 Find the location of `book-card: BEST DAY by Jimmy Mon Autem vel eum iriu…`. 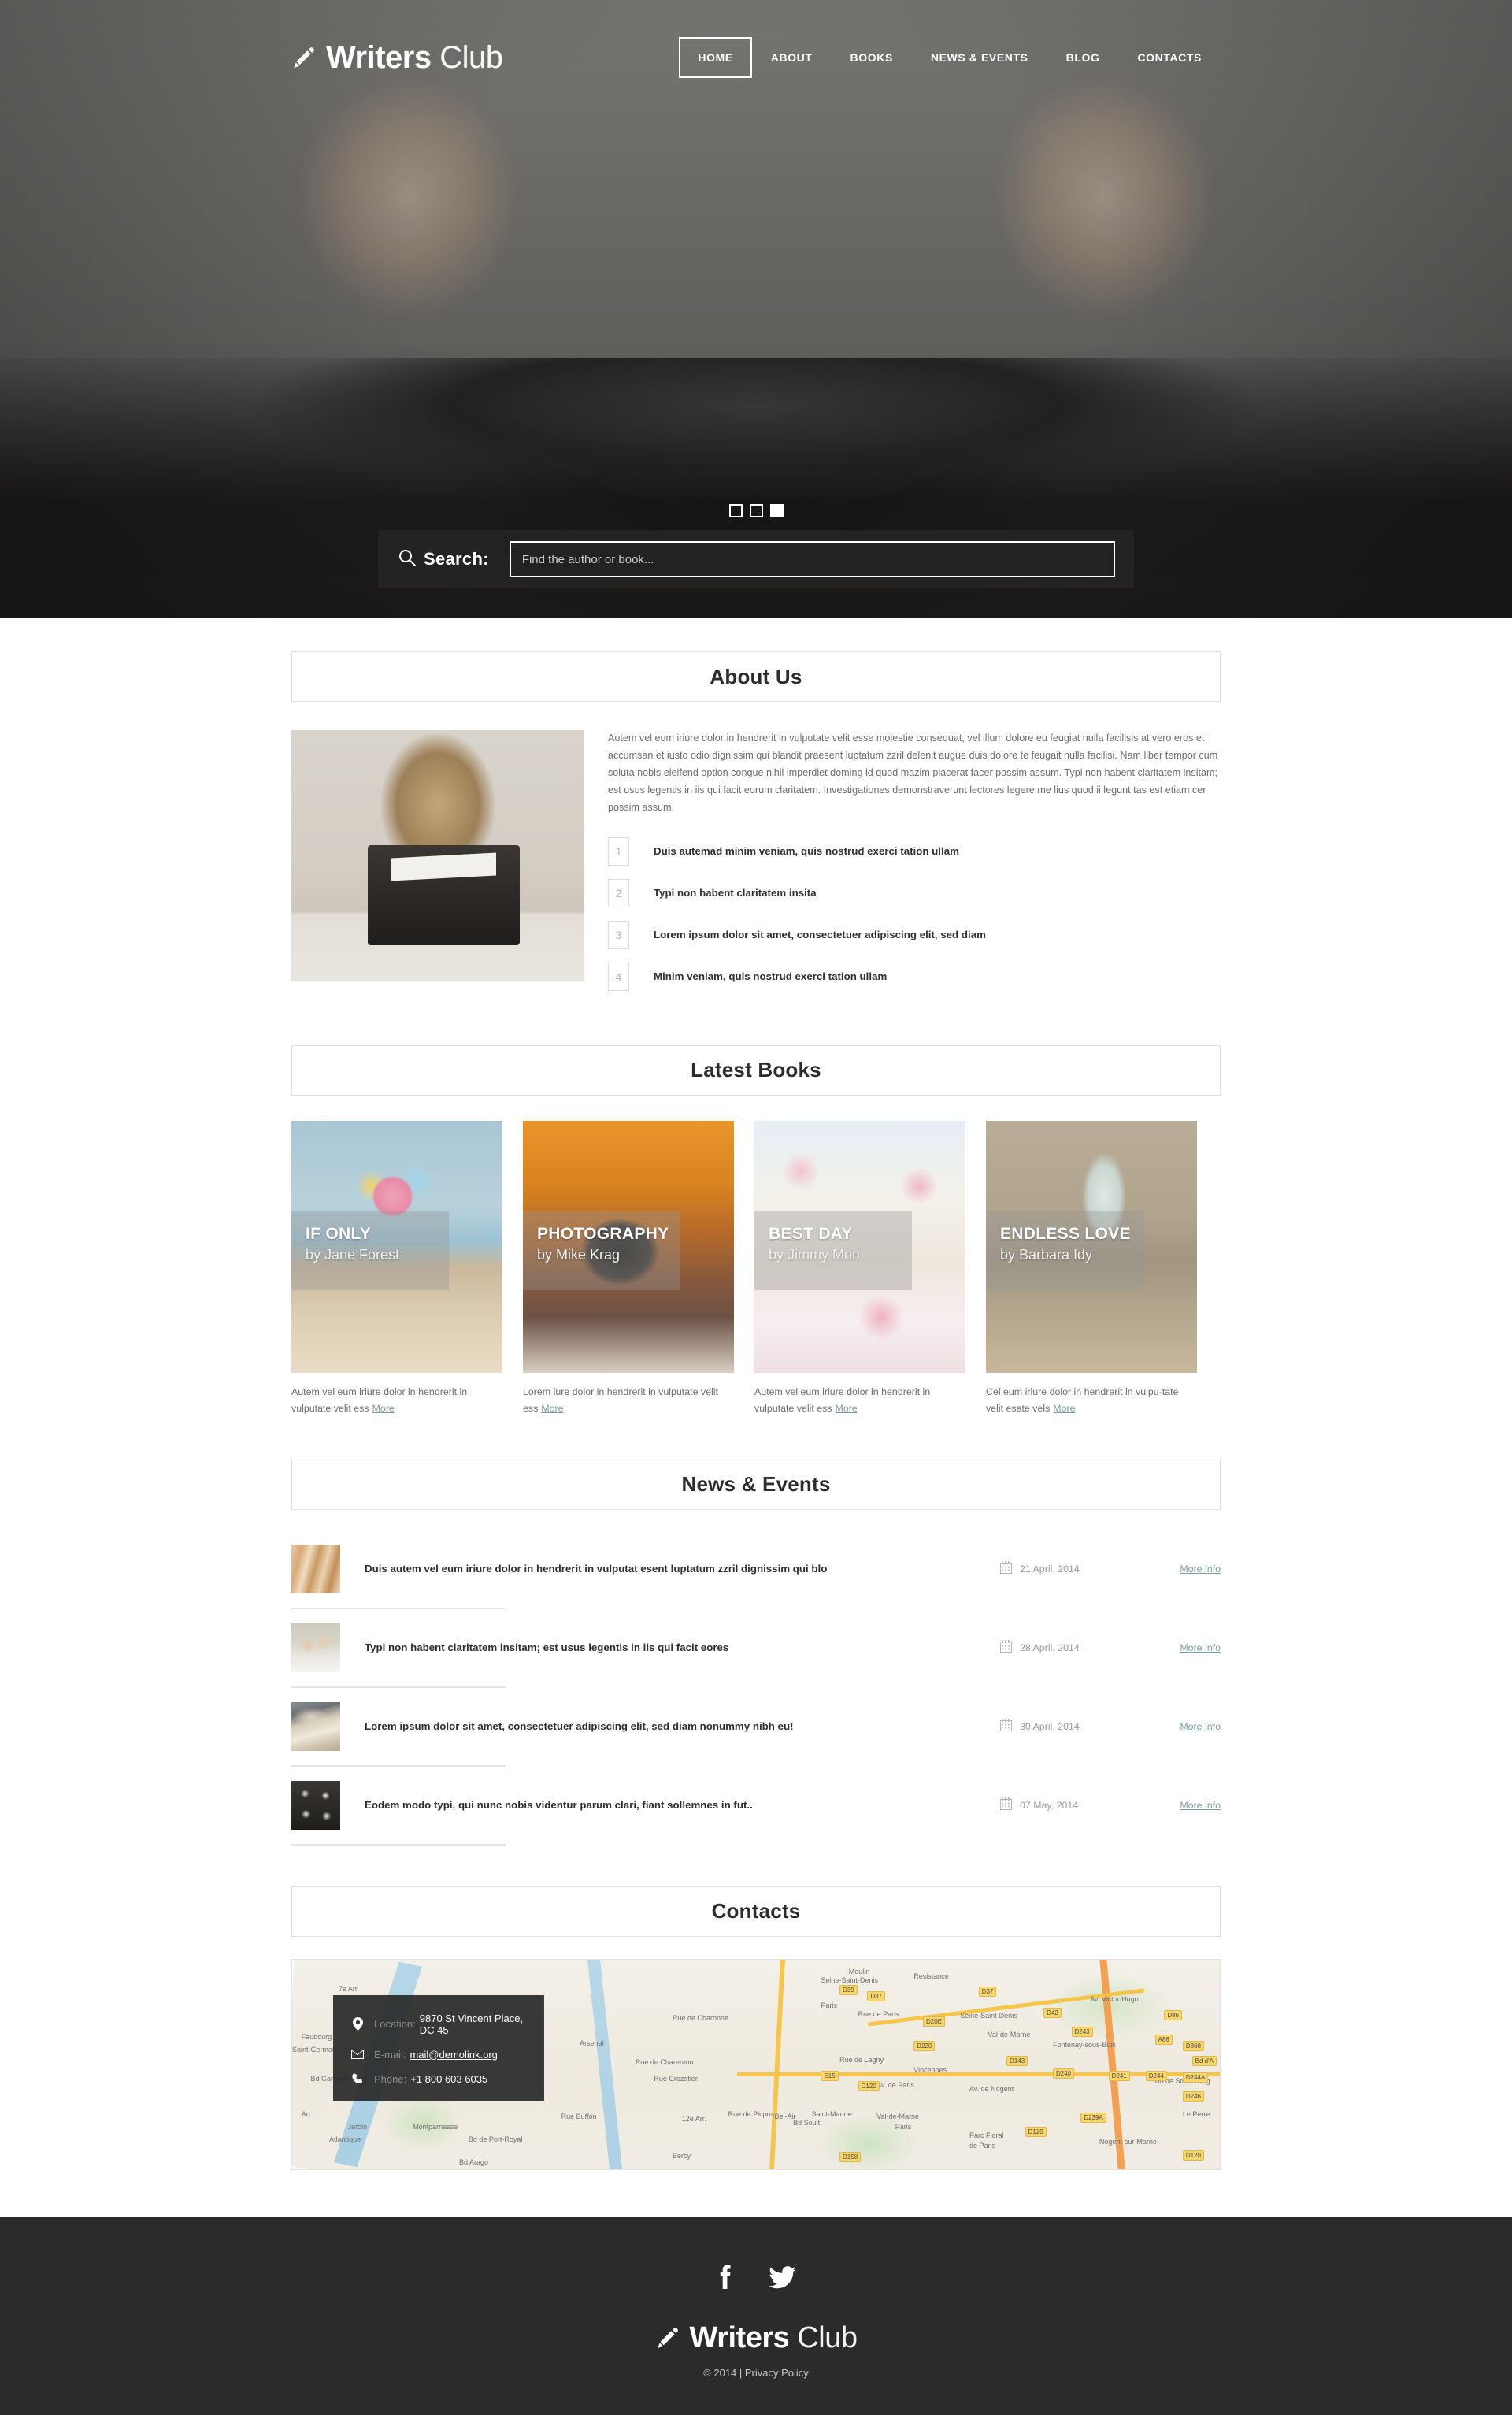

book-card: BEST DAY by Jimmy Mon Autem vel eum iriu… is located at coordinates (859, 1268).